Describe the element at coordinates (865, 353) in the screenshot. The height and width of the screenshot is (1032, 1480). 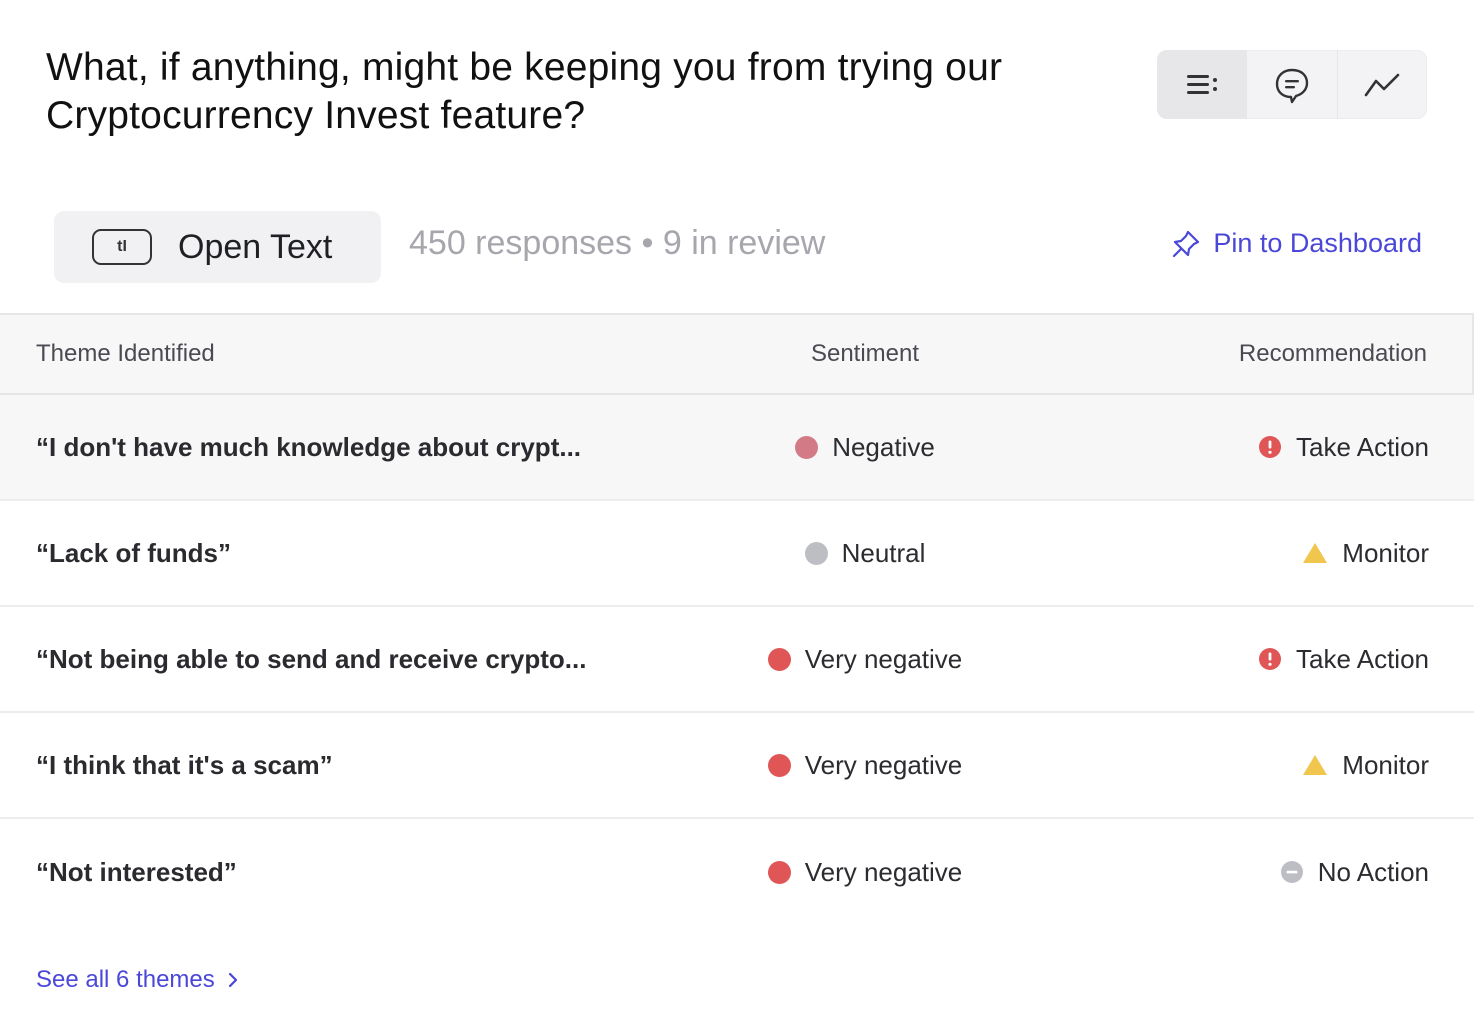
I see `header-sentiment: Sentiment` at that location.